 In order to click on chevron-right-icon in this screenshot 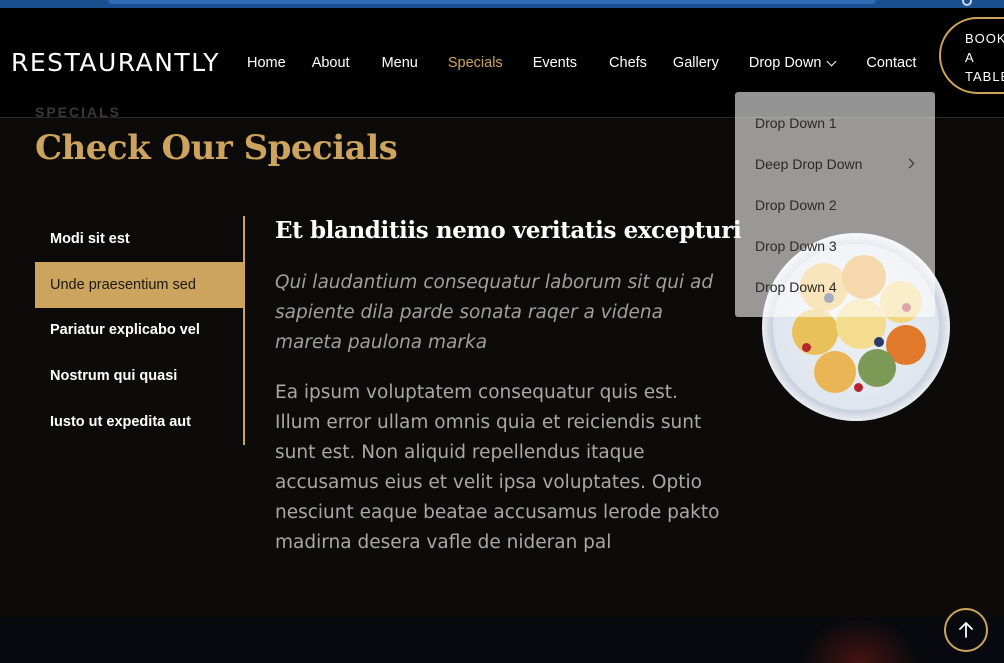, I will do `click(909, 163)`.